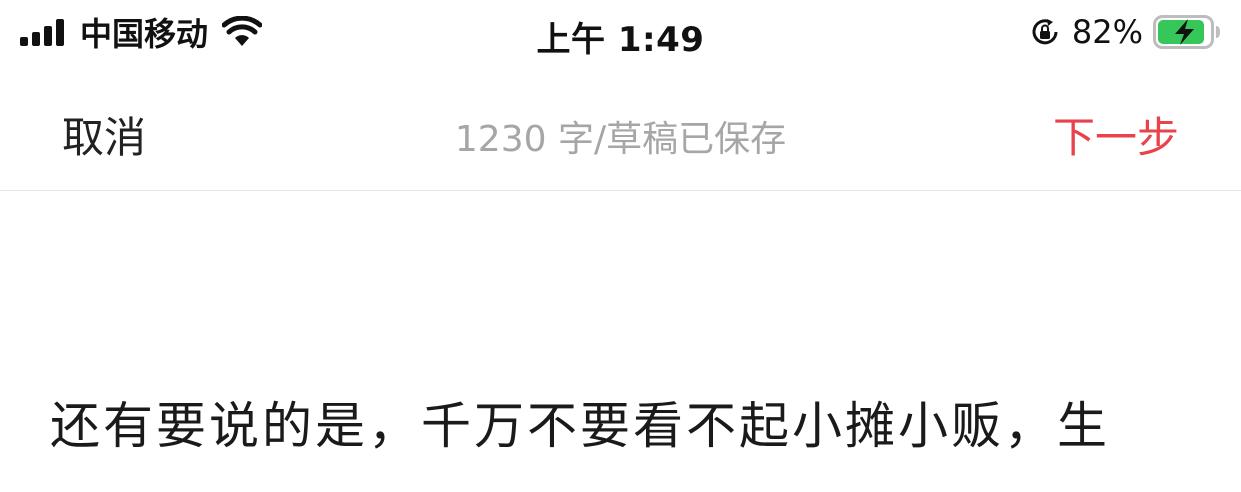  Describe the element at coordinates (1186, 32) in the screenshot. I see `battery-charging-icon` at that location.